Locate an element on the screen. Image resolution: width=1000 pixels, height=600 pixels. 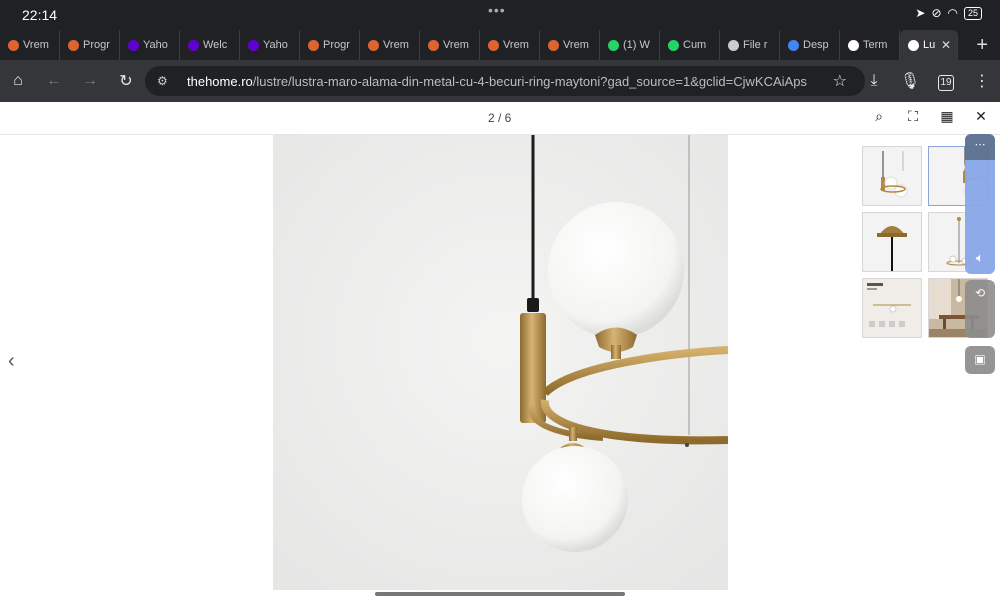
url-host: thehome.ro is located at coordinates (220, 81).